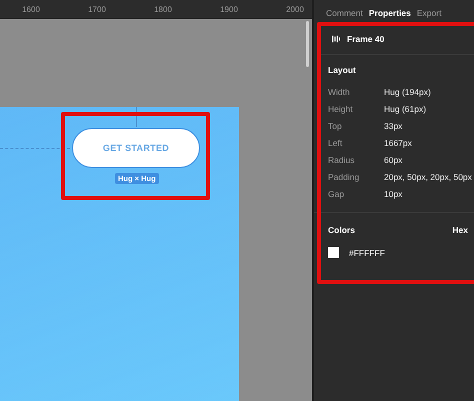 This screenshot has width=474, height=401. Describe the element at coordinates (463, 230) in the screenshot. I see `color-format-dropdown: Hex` at that location.